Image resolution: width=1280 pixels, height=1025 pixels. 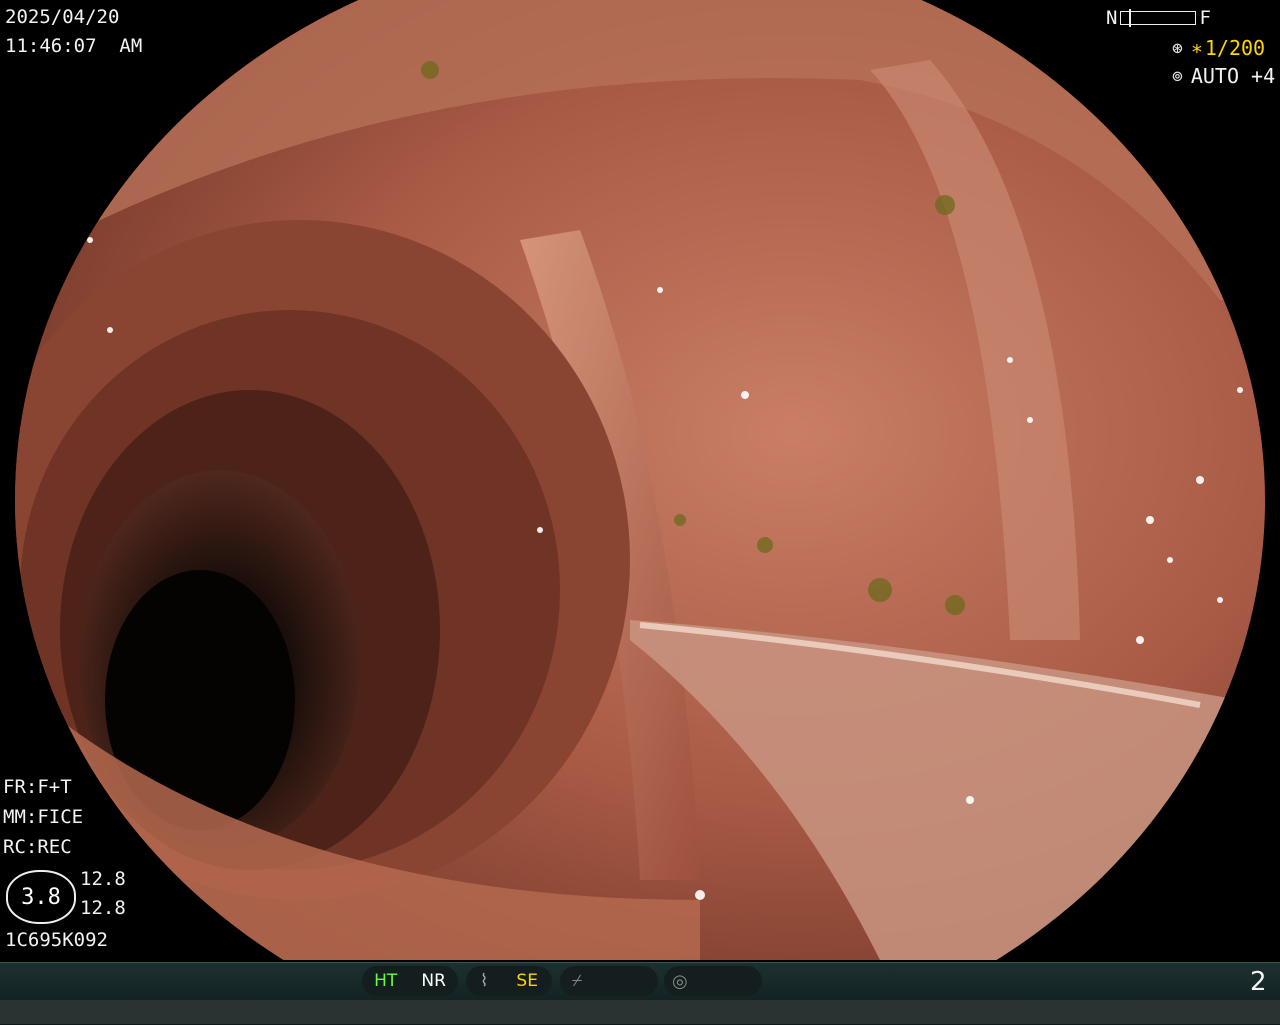 What do you see at coordinates (1130, 18) in the screenshot?
I see `focus-marker` at bounding box center [1130, 18].